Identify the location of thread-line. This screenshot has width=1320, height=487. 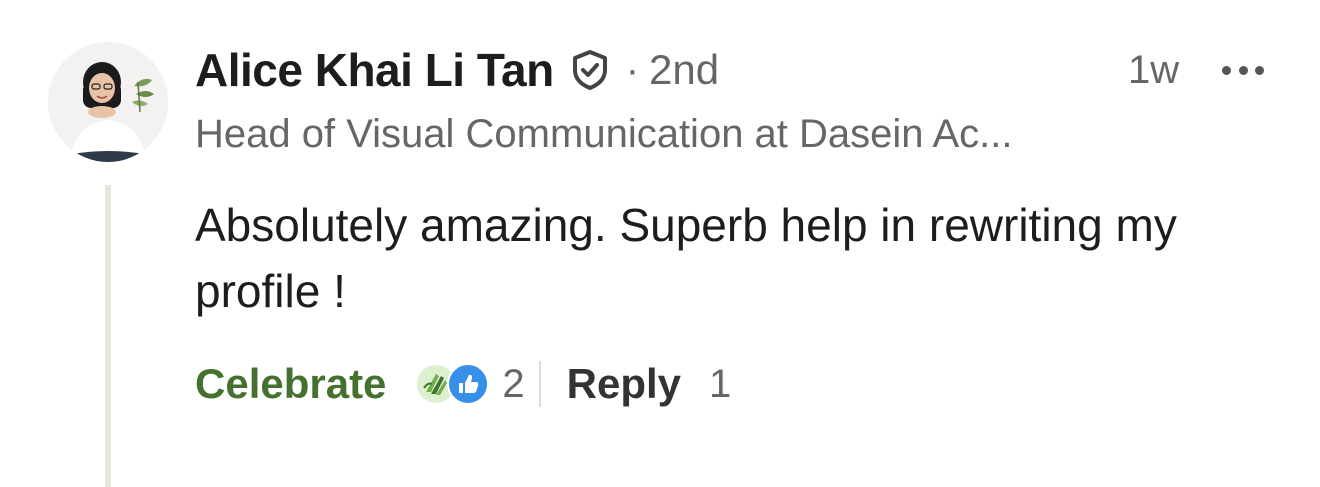
(108, 336).